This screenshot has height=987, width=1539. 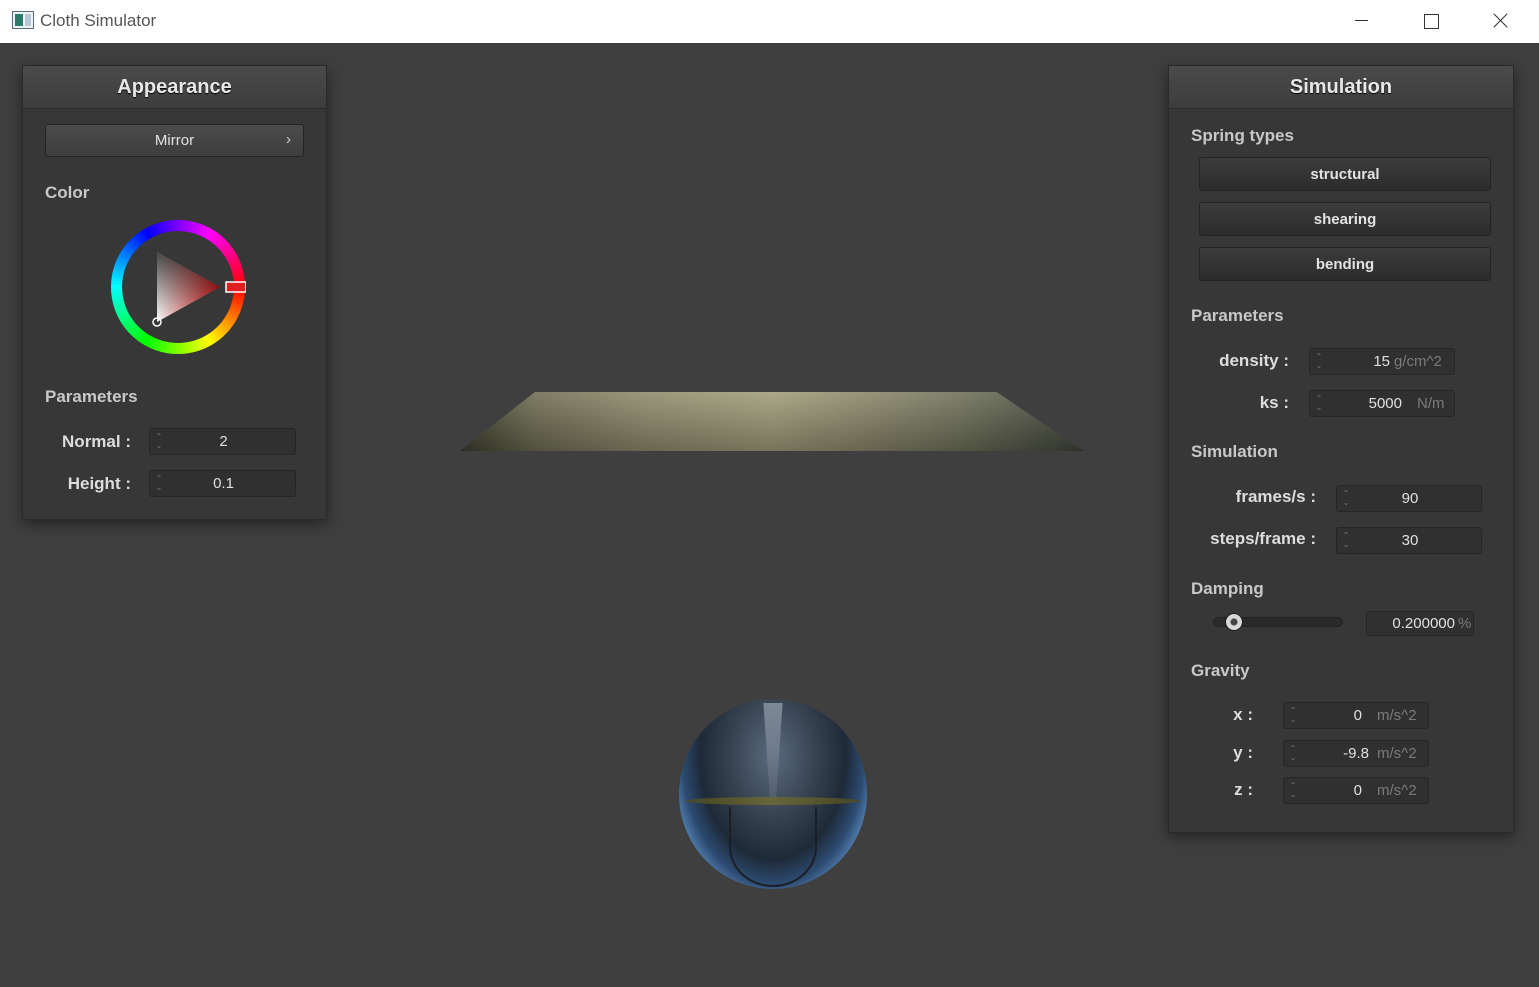 What do you see at coordinates (1382, 361) in the screenshot?
I see `density-spinbox: ⌃ ⌄ 15 g/cm^2` at bounding box center [1382, 361].